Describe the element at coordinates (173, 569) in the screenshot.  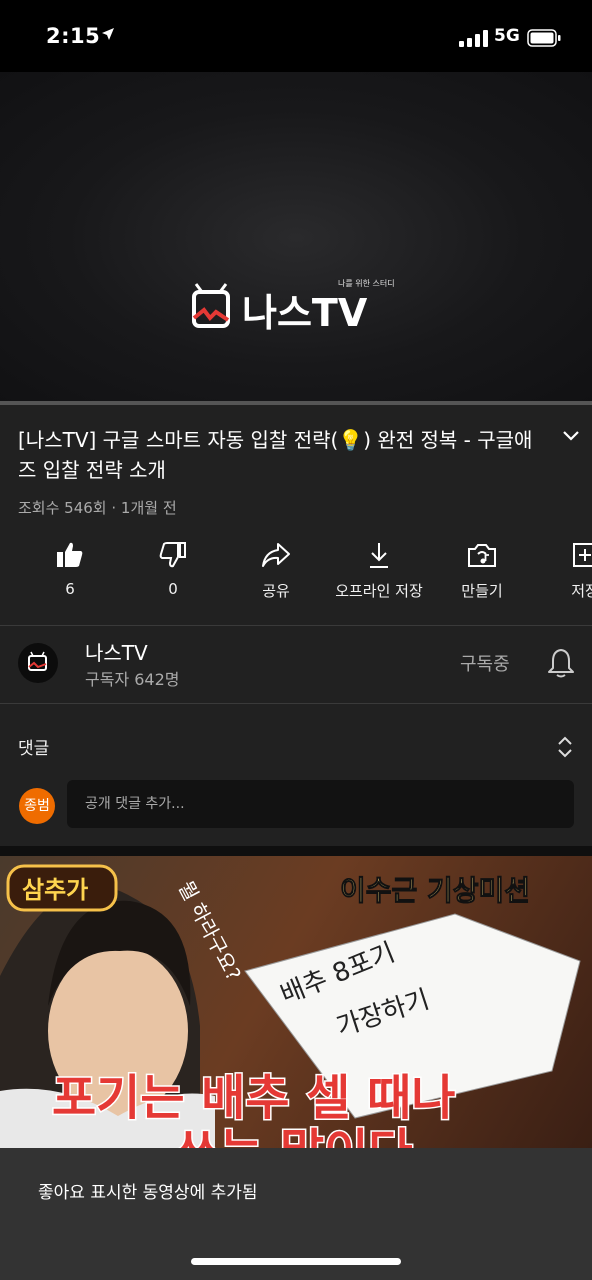
I see `dislike-button: 0` at that location.